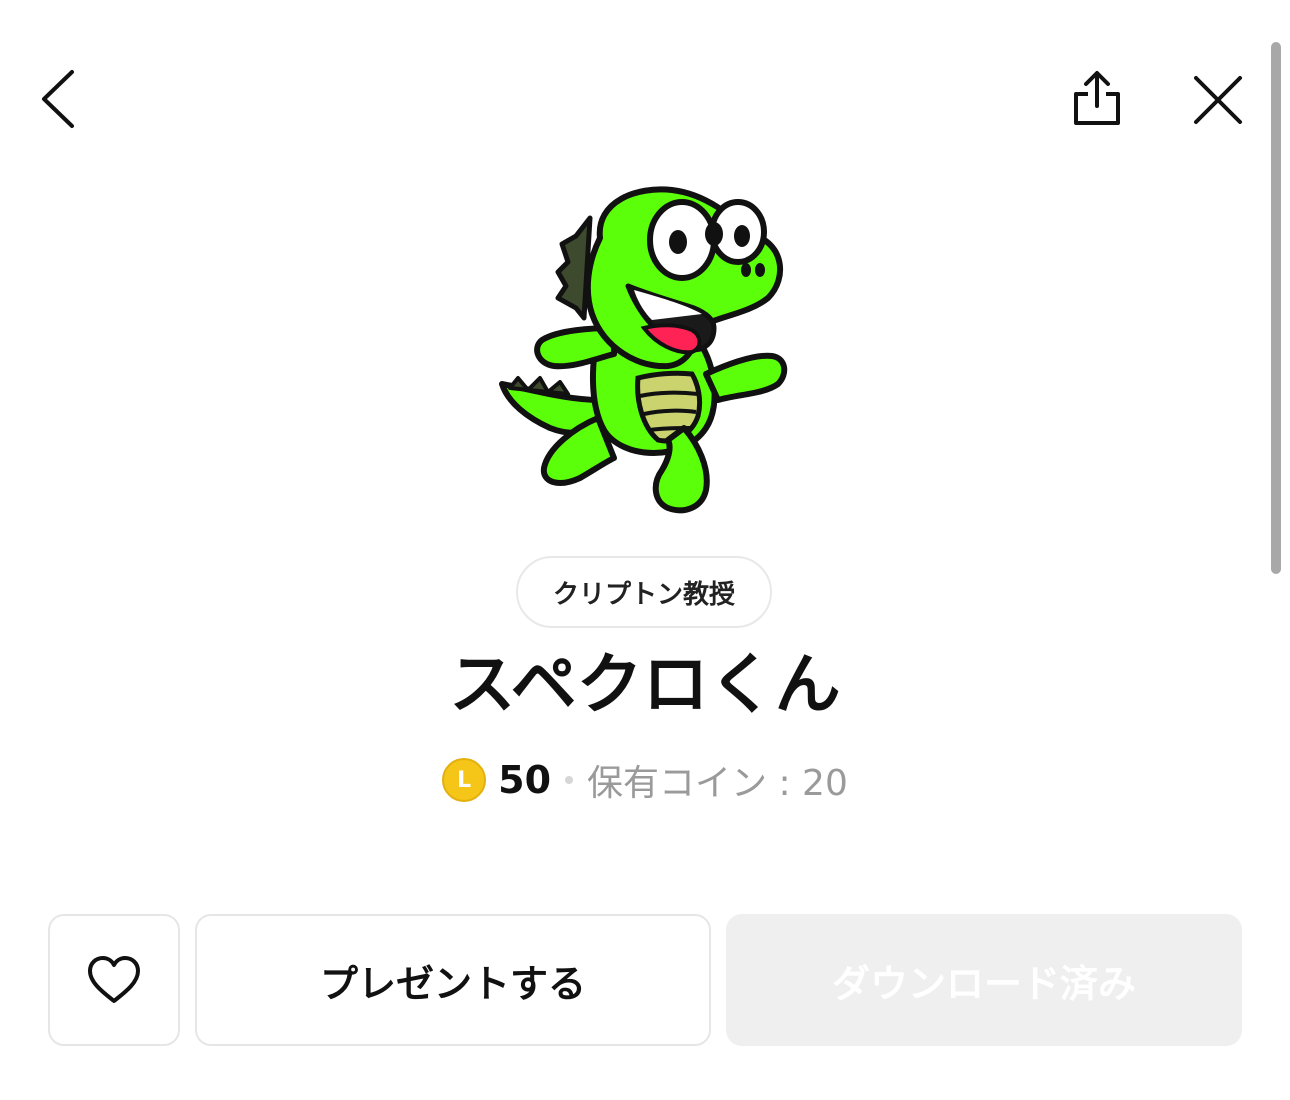 The width and height of the screenshot is (1290, 1100). What do you see at coordinates (984, 980) in the screenshot?
I see `download-button: ダウンロード済み` at bounding box center [984, 980].